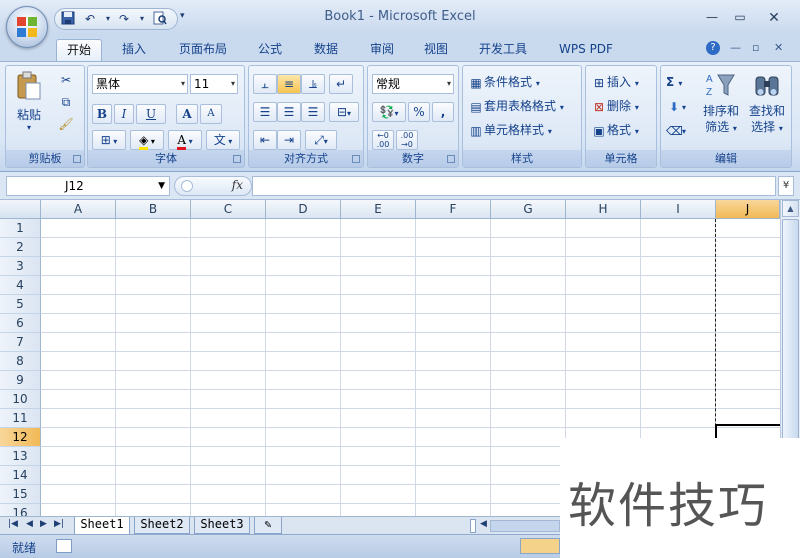 The image size is (800, 558). I want to click on percent-button: %, so click(419, 112).